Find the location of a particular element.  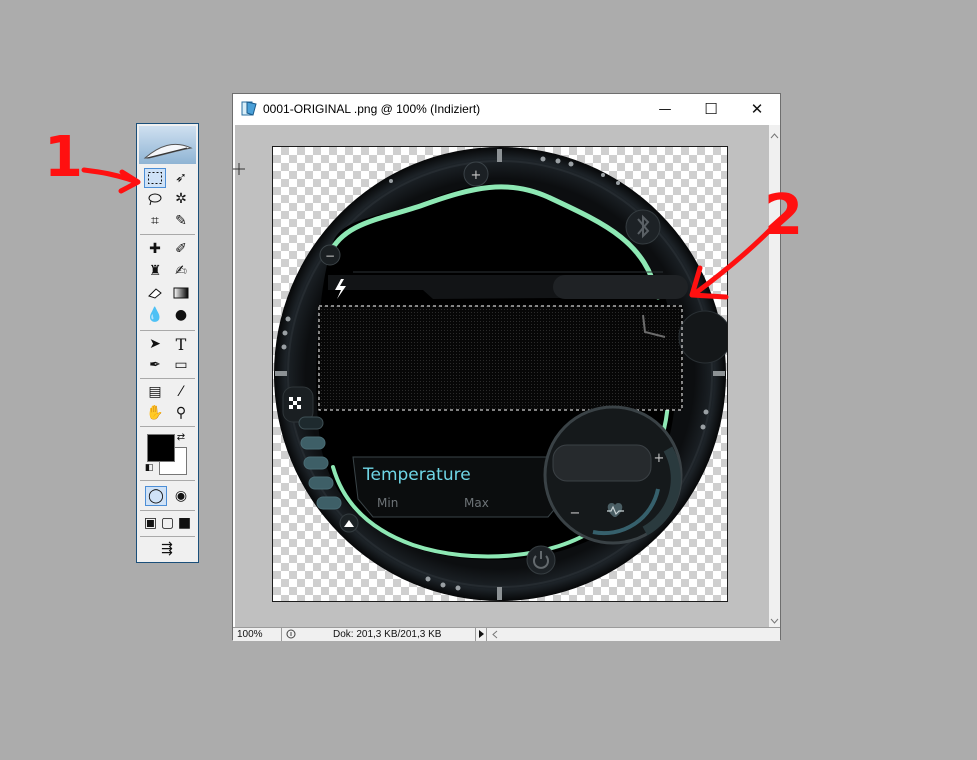

foreground-color-swatch is located at coordinates (161, 448).